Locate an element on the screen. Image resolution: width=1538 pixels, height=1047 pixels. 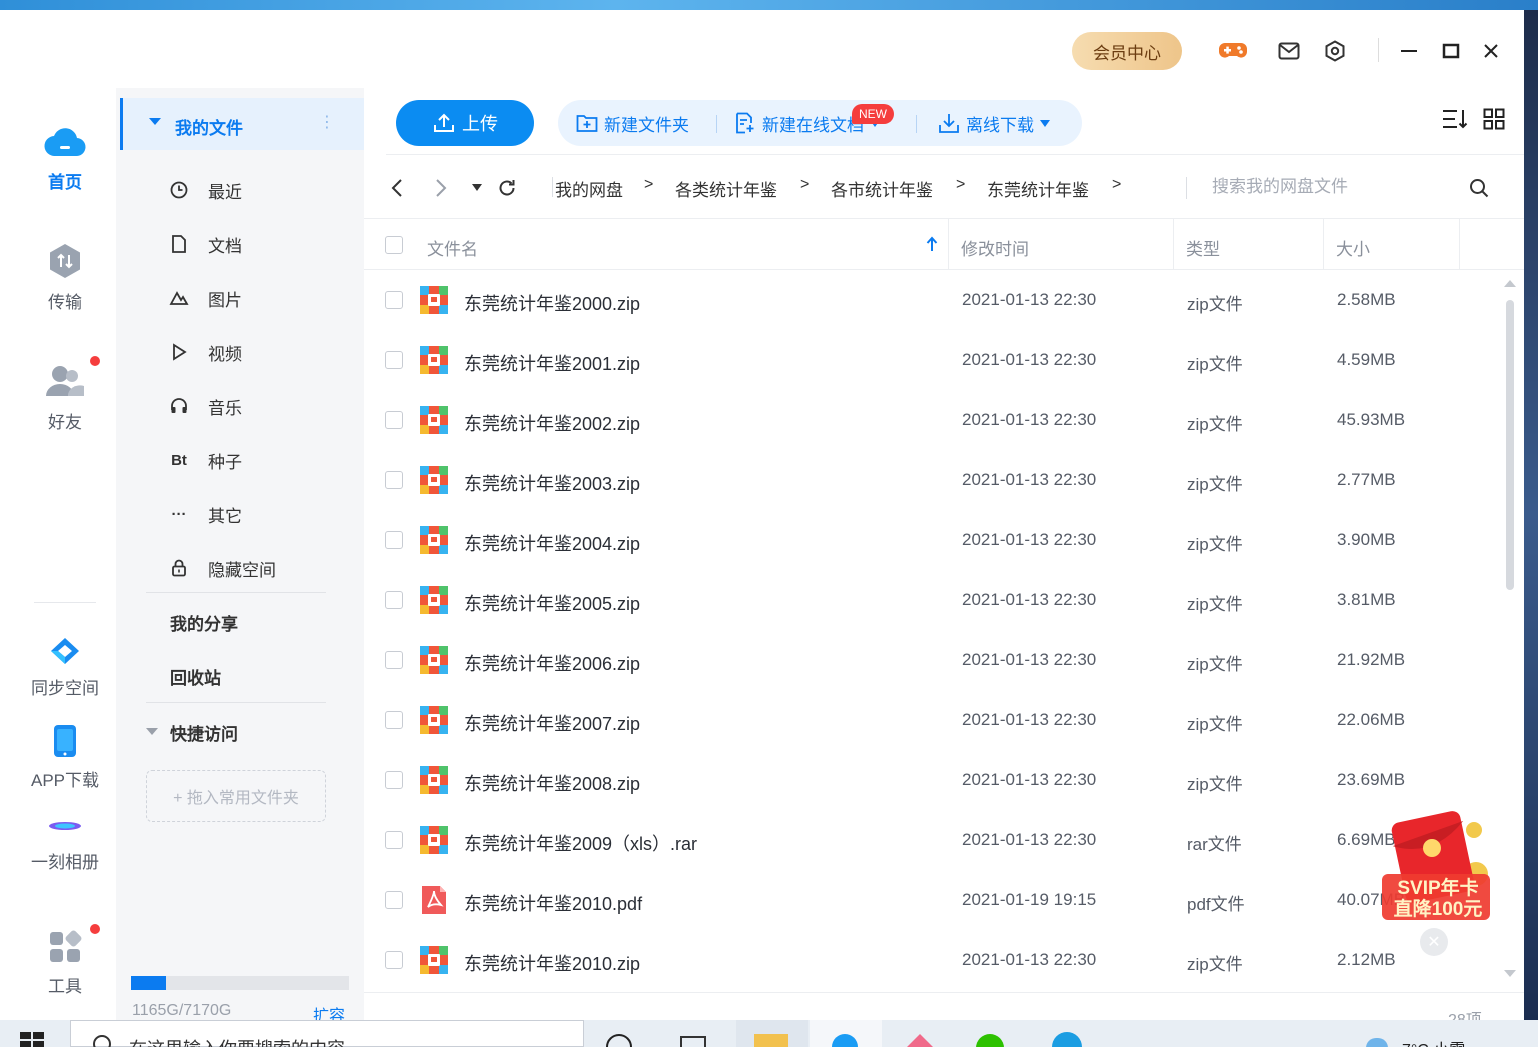
mail-icon is located at coordinates (1289, 51).